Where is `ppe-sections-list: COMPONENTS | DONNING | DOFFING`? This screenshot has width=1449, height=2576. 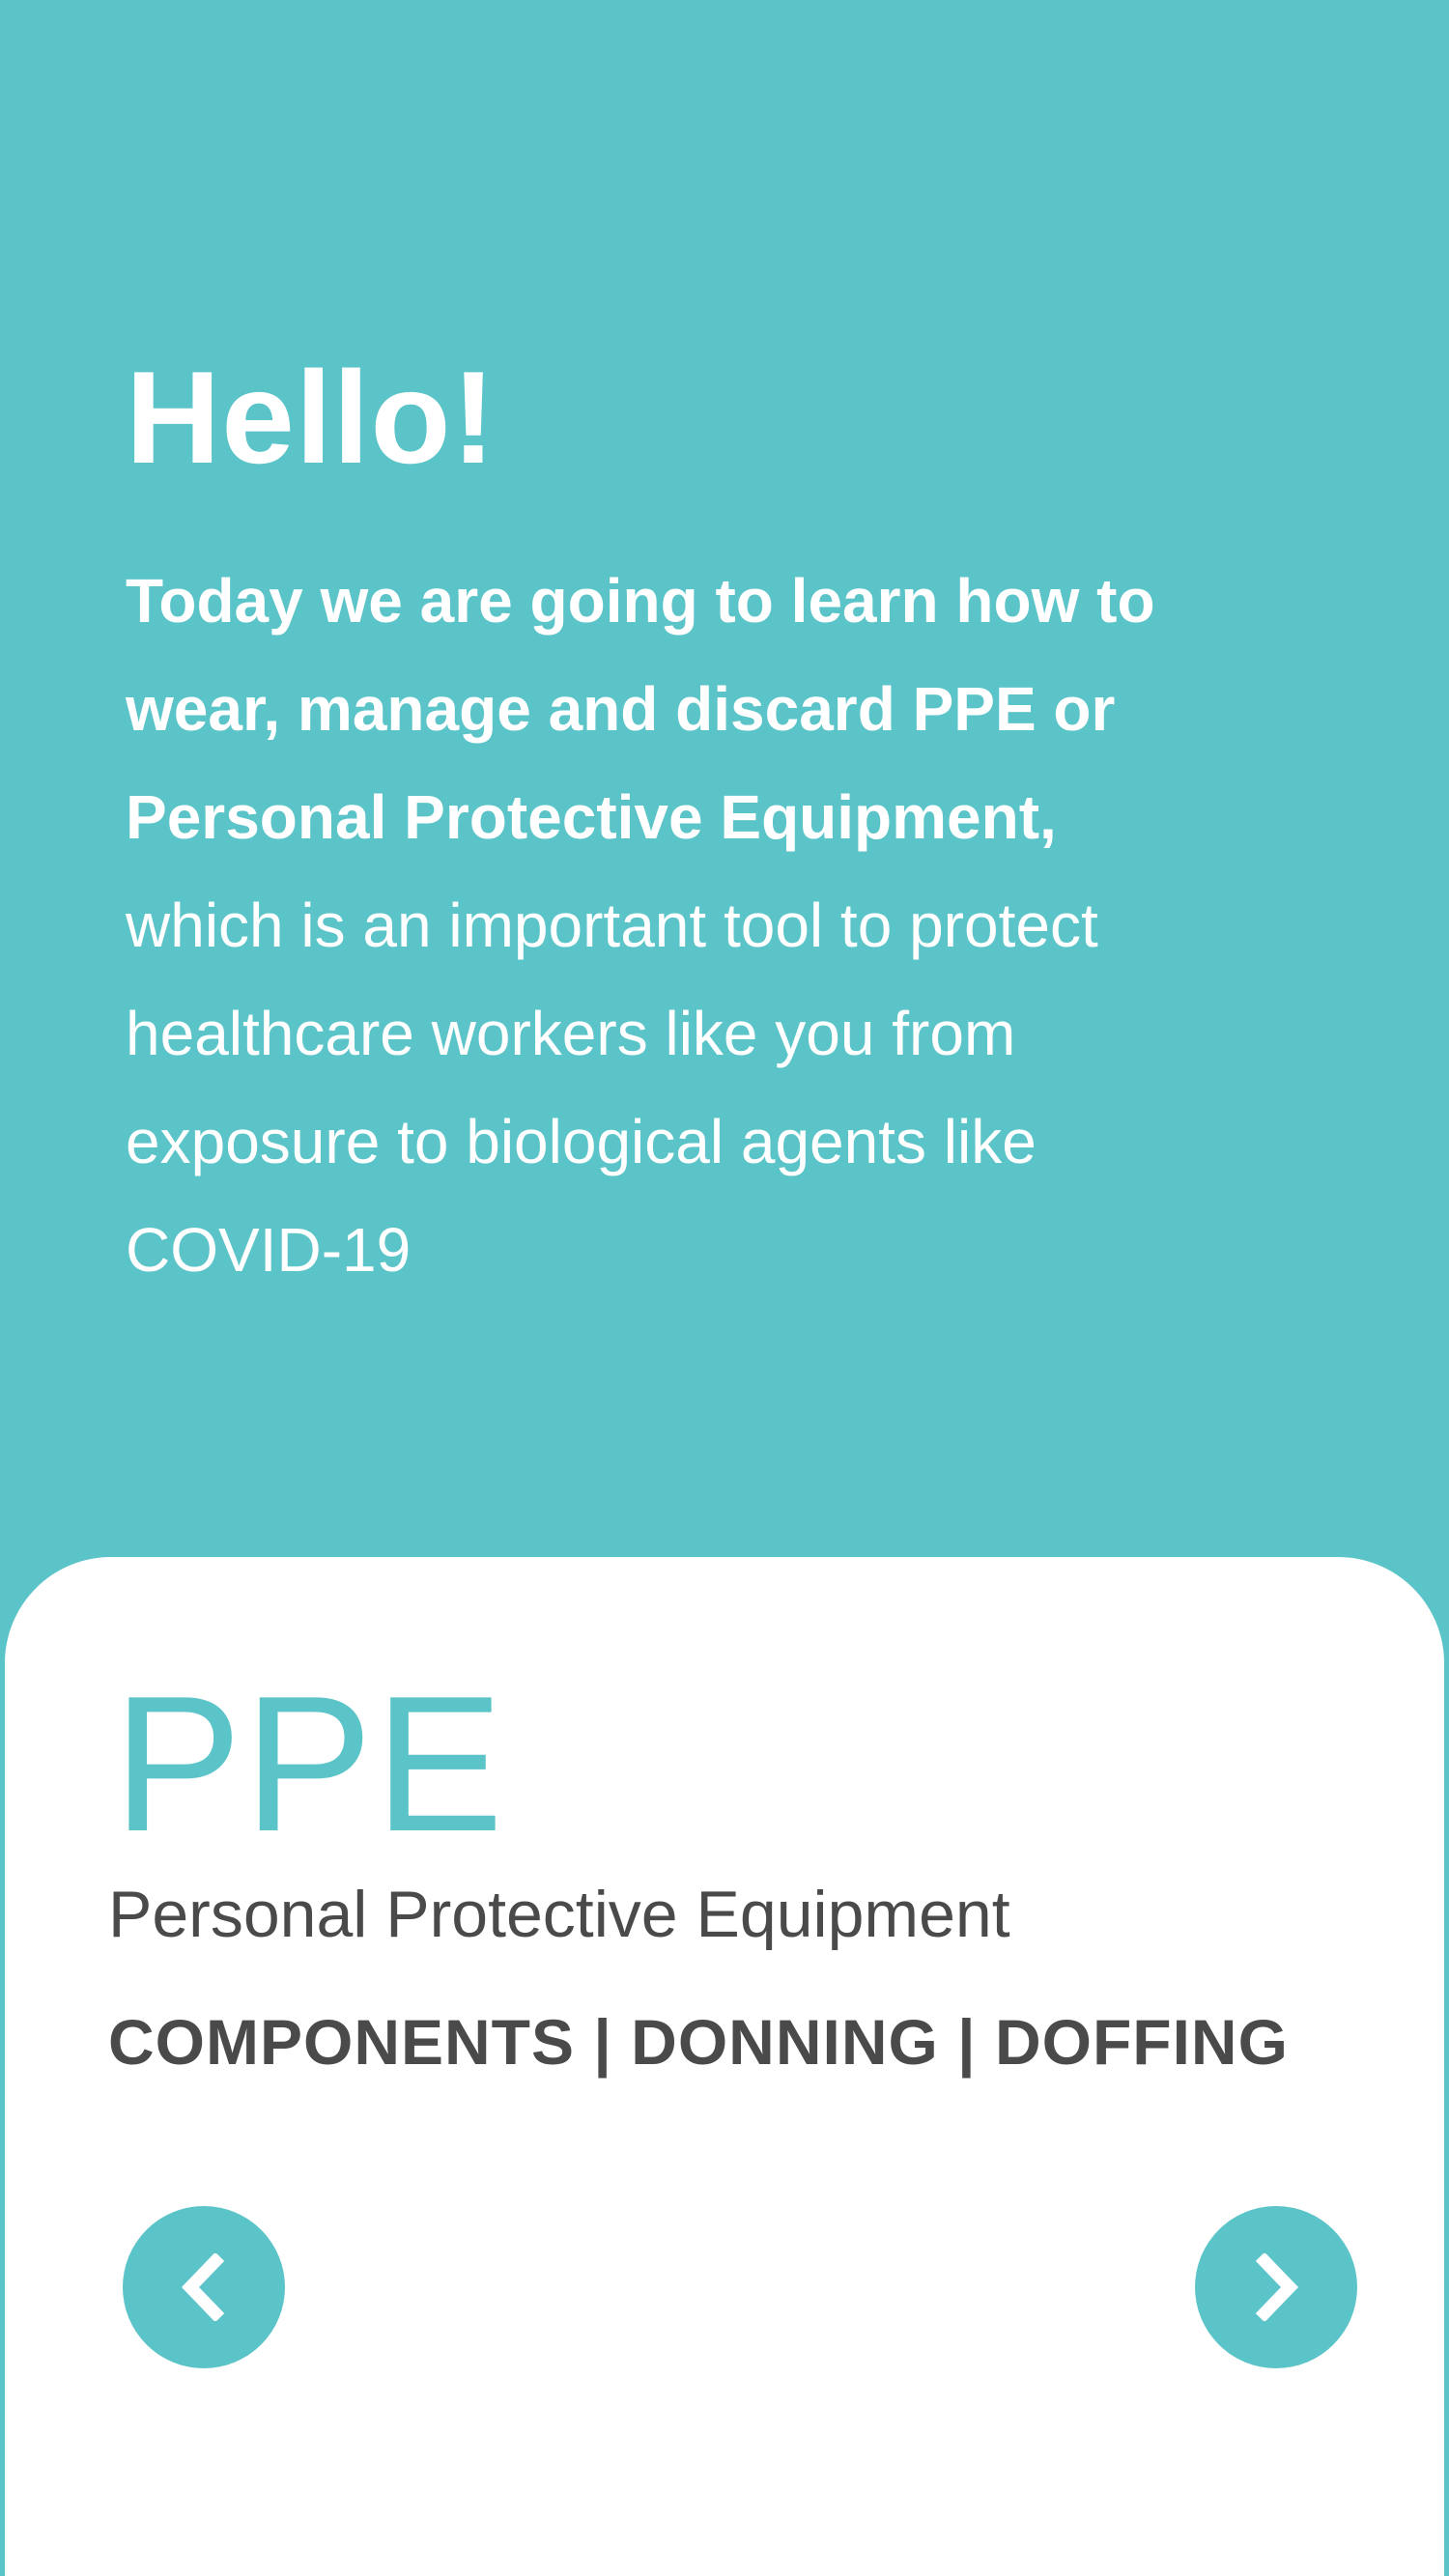 ppe-sections-list: COMPONENTS | DONNING | DOFFING is located at coordinates (698, 2042).